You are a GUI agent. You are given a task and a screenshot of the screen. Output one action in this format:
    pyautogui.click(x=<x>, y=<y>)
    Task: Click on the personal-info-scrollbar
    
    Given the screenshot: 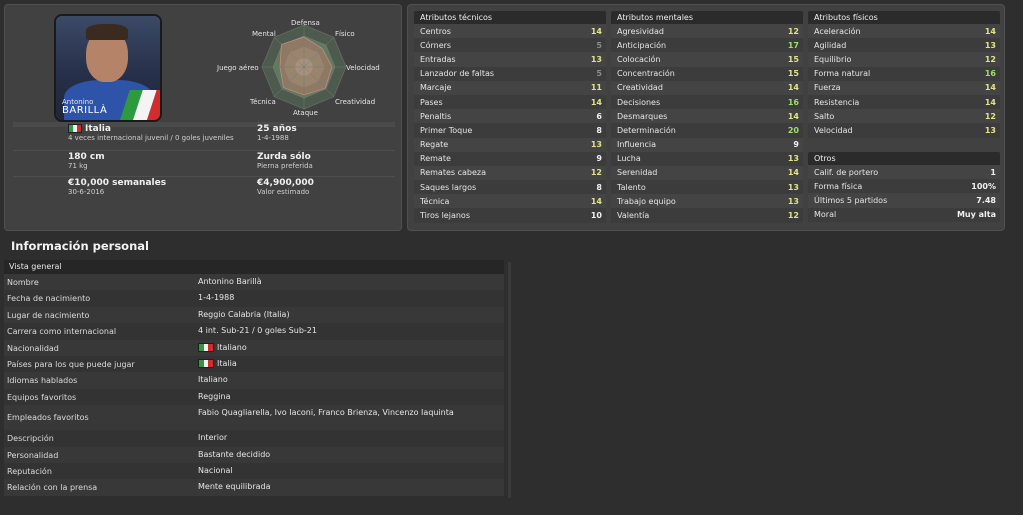 What is the action you would take?
    pyautogui.click(x=509, y=380)
    